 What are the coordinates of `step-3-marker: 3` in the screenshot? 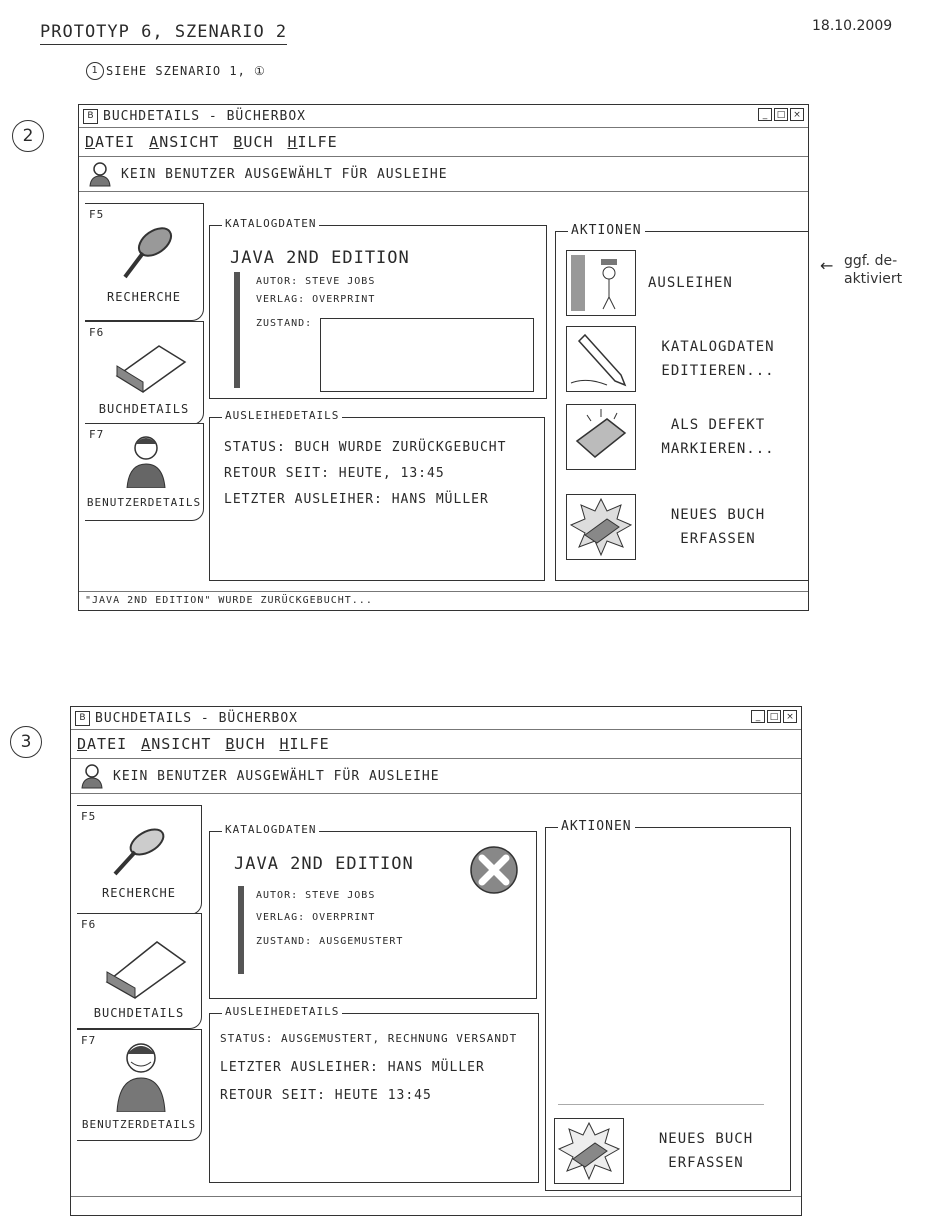 It's located at (26, 742).